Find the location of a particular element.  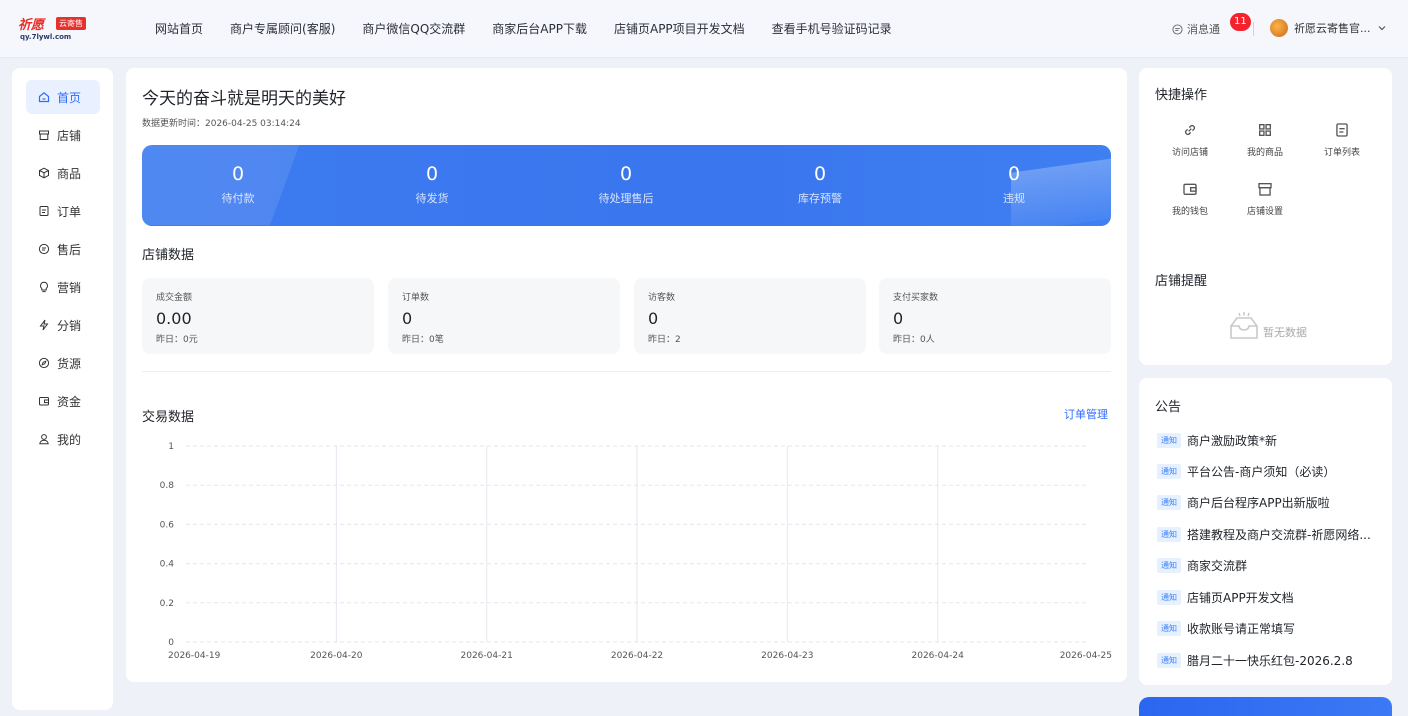

y-tick-label: 1 is located at coordinates (171, 447).